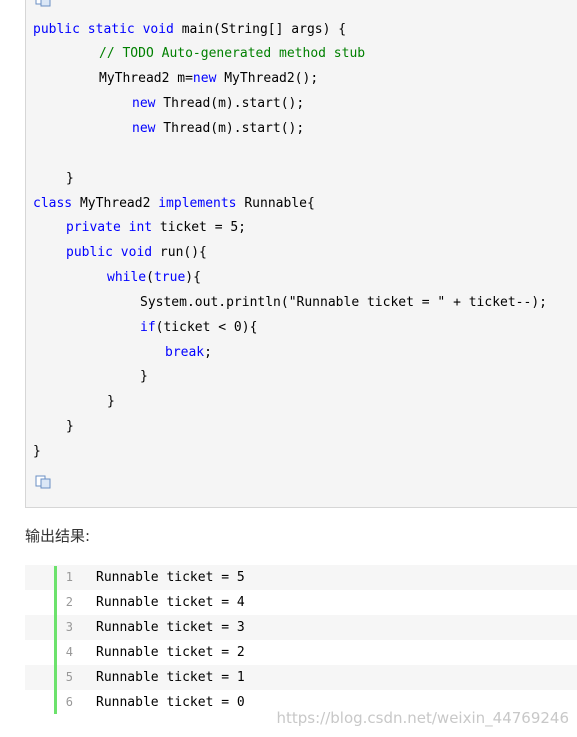  I want to click on code-token: break, so click(185, 352).